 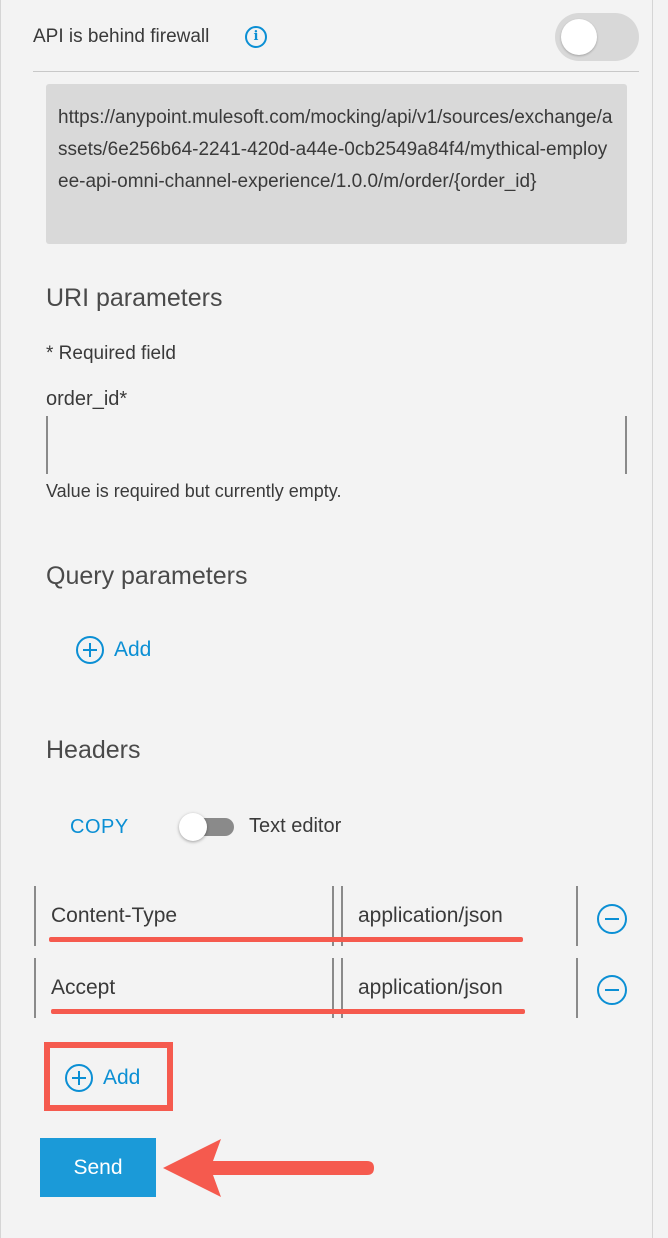 I want to click on add-query-label: Add, so click(x=133, y=649).